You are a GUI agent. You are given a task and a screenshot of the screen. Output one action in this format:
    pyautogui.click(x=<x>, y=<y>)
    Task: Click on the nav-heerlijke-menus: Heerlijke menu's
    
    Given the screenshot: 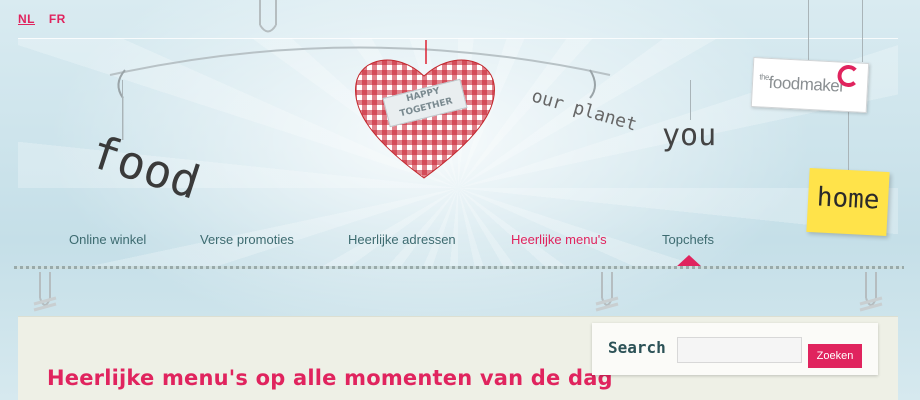 What is the action you would take?
    pyautogui.click(x=559, y=239)
    